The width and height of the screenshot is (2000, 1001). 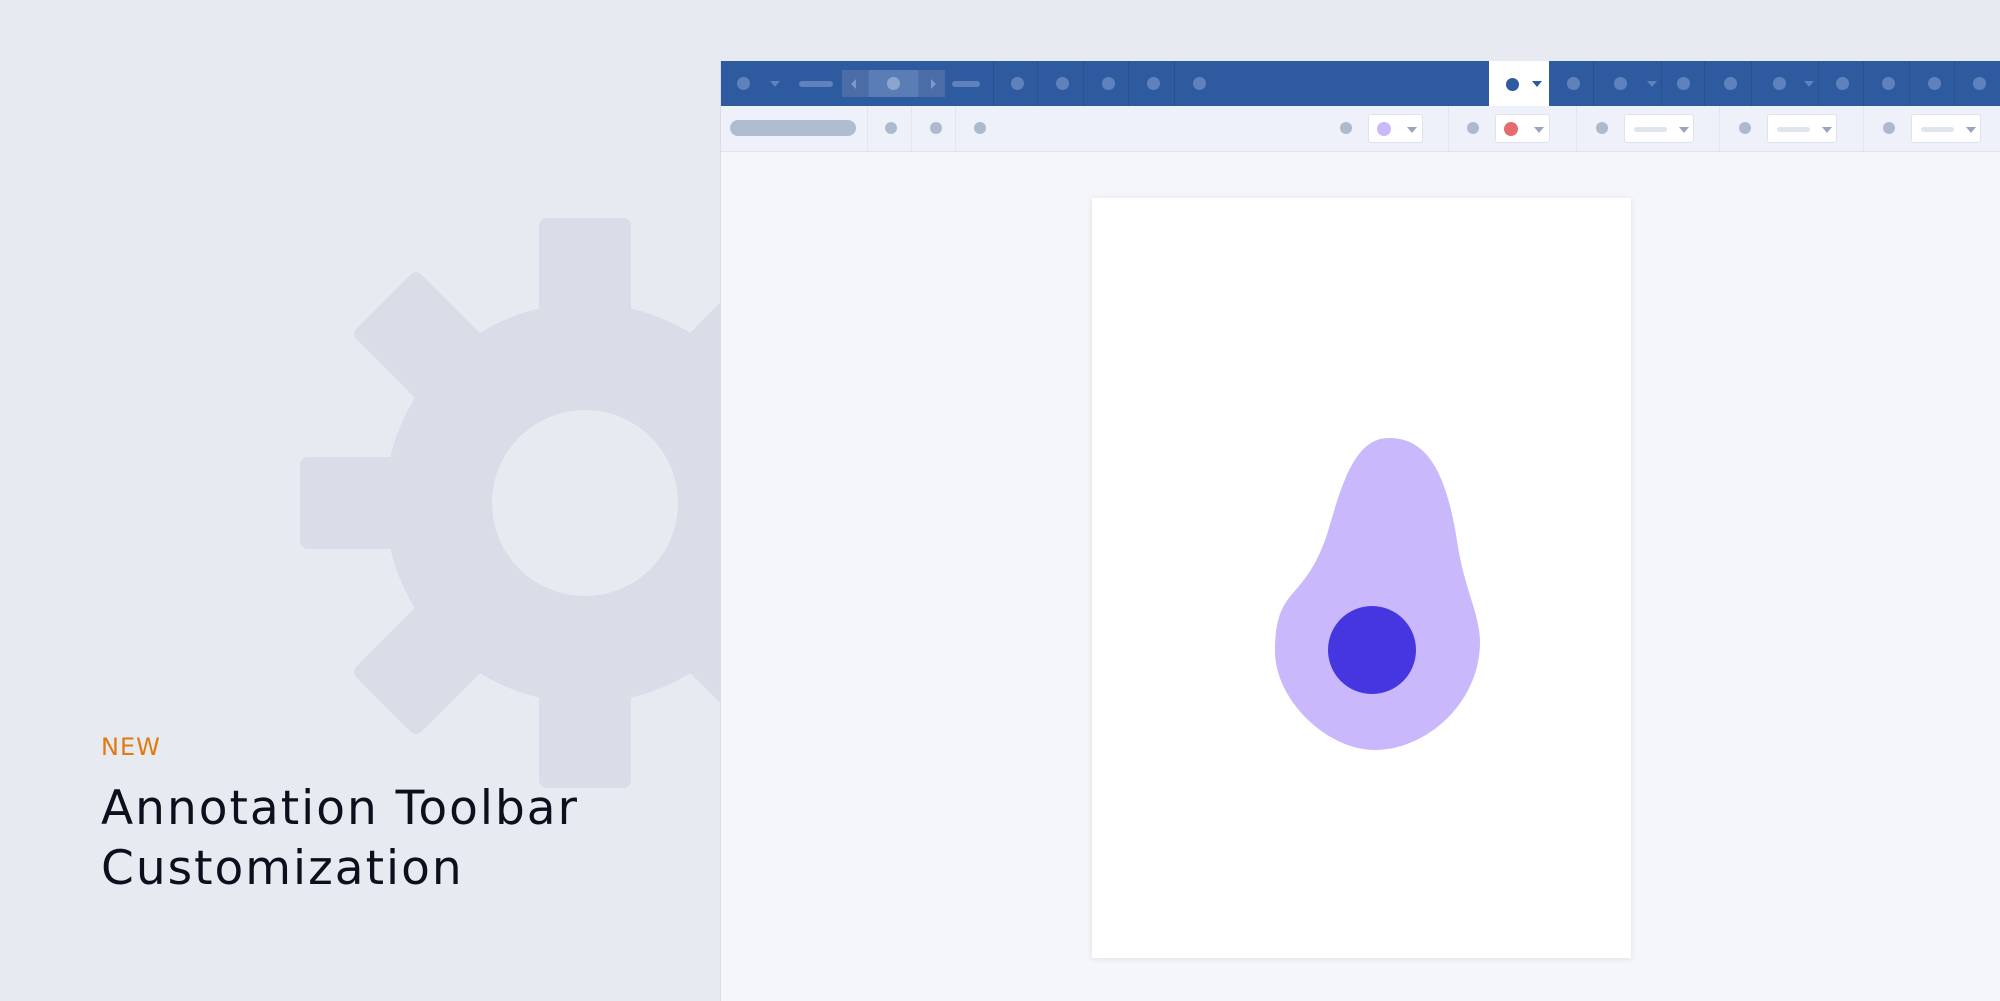 What do you see at coordinates (1372, 650) in the screenshot?
I see `shape-annotation-dot` at bounding box center [1372, 650].